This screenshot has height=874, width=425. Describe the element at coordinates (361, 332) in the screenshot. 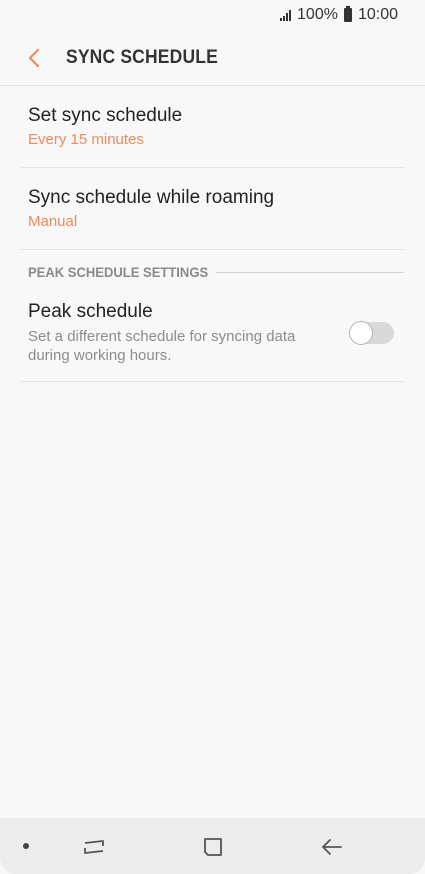

I see `toggle-knob` at that location.